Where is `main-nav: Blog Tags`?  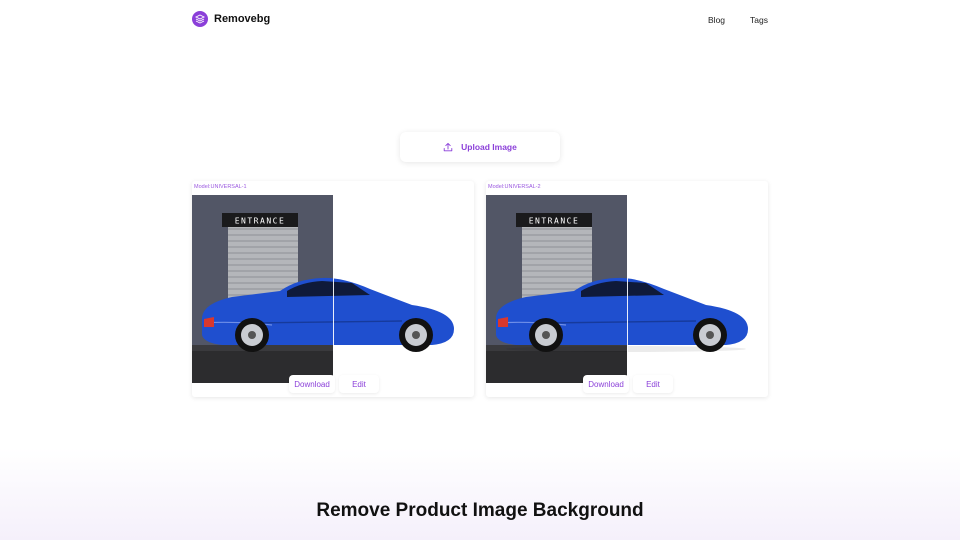
main-nav: Blog Tags is located at coordinates (738, 20).